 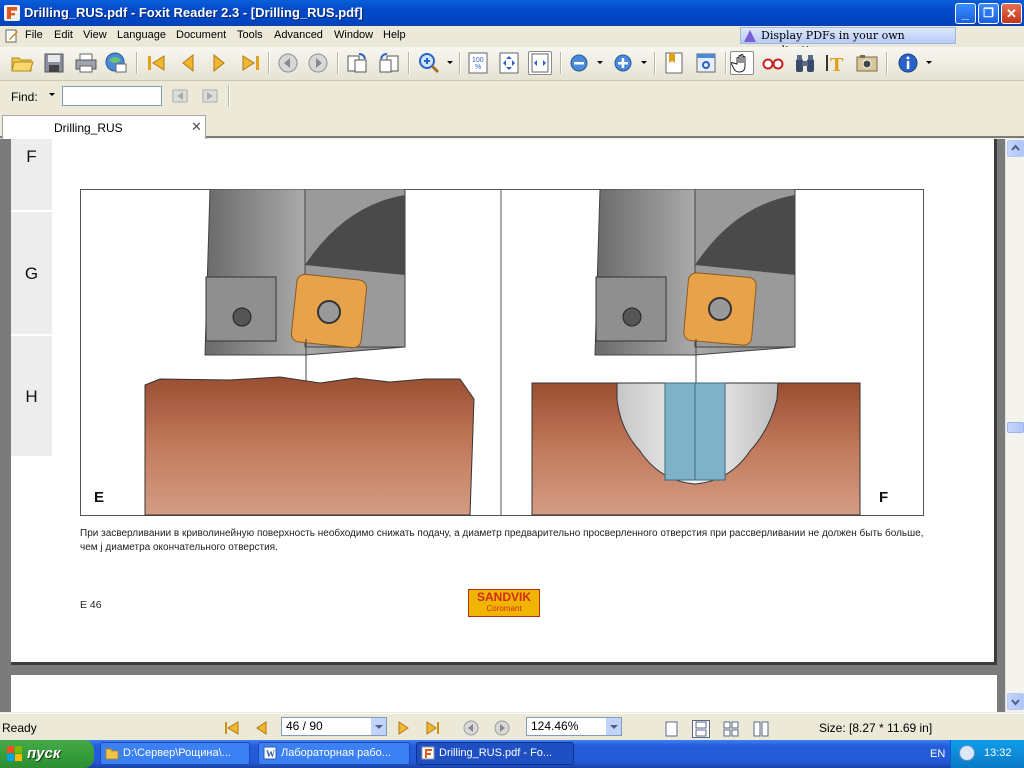 I want to click on status-forward-icon, so click(x=502, y=728).